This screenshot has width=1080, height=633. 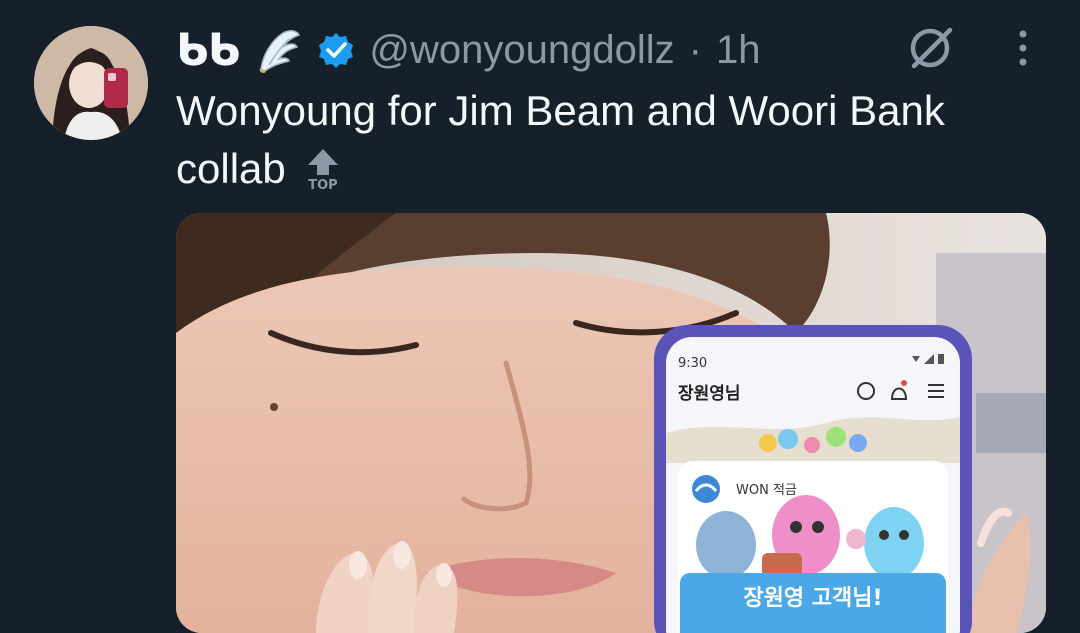 What do you see at coordinates (812, 598) in the screenshot?
I see `phone-banner-text: 장원영 고객님!` at bounding box center [812, 598].